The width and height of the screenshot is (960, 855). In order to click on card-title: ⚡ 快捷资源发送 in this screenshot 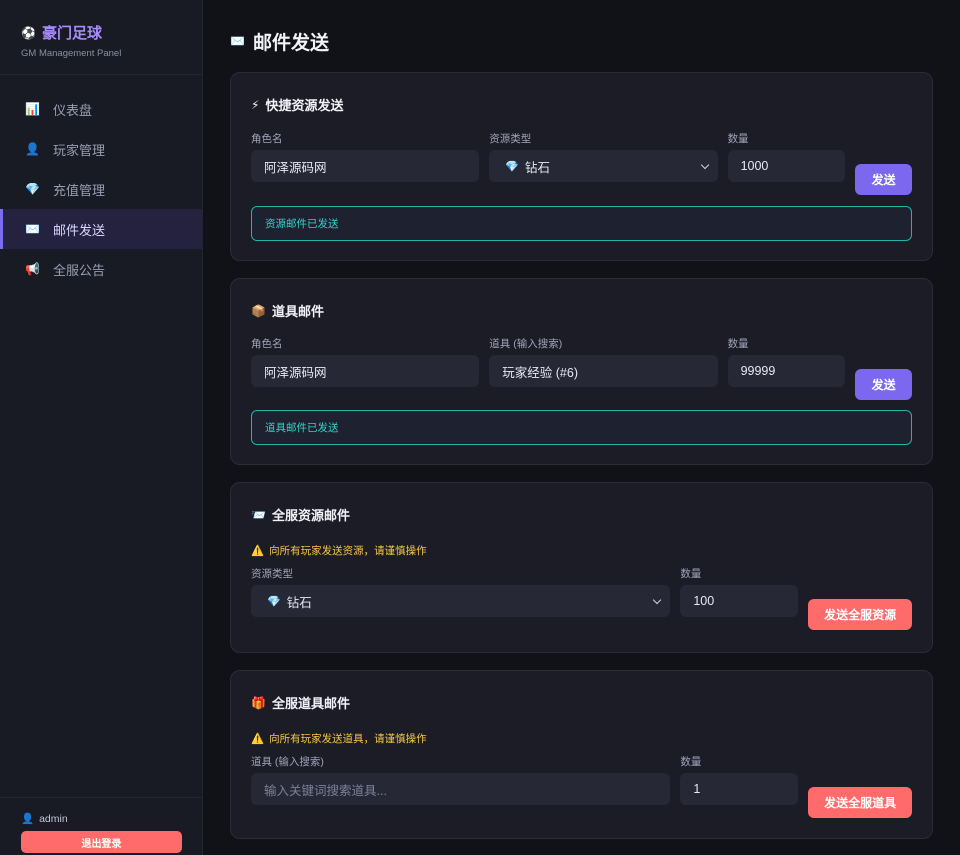, I will do `click(581, 104)`.